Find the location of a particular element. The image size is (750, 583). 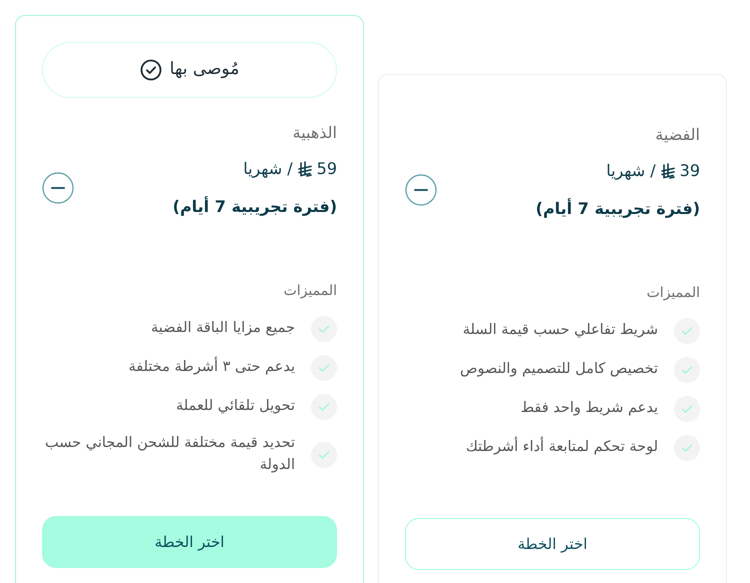

feature-text: شريط تفاعلي حسب قيمة السلة is located at coordinates (560, 330).